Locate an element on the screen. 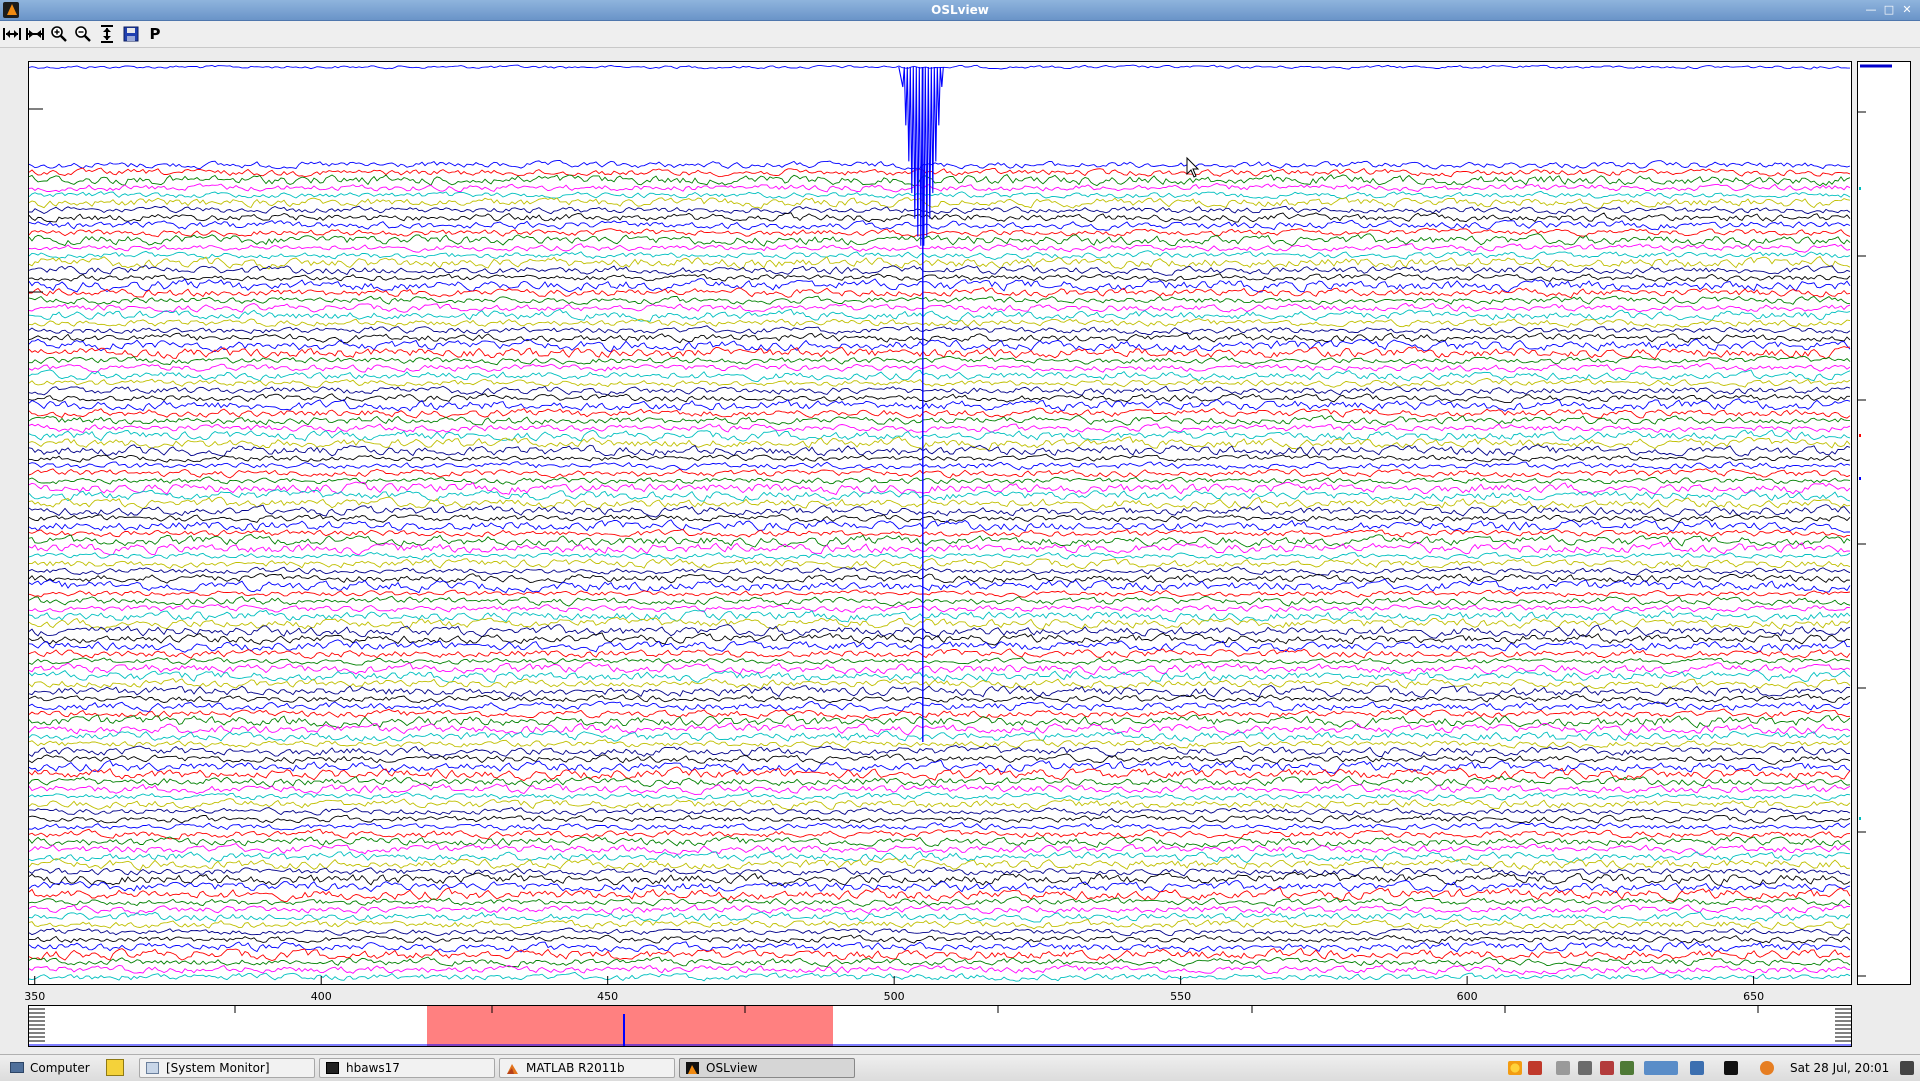 The width and height of the screenshot is (1920, 1081). update-icon is located at coordinates (1607, 1068).